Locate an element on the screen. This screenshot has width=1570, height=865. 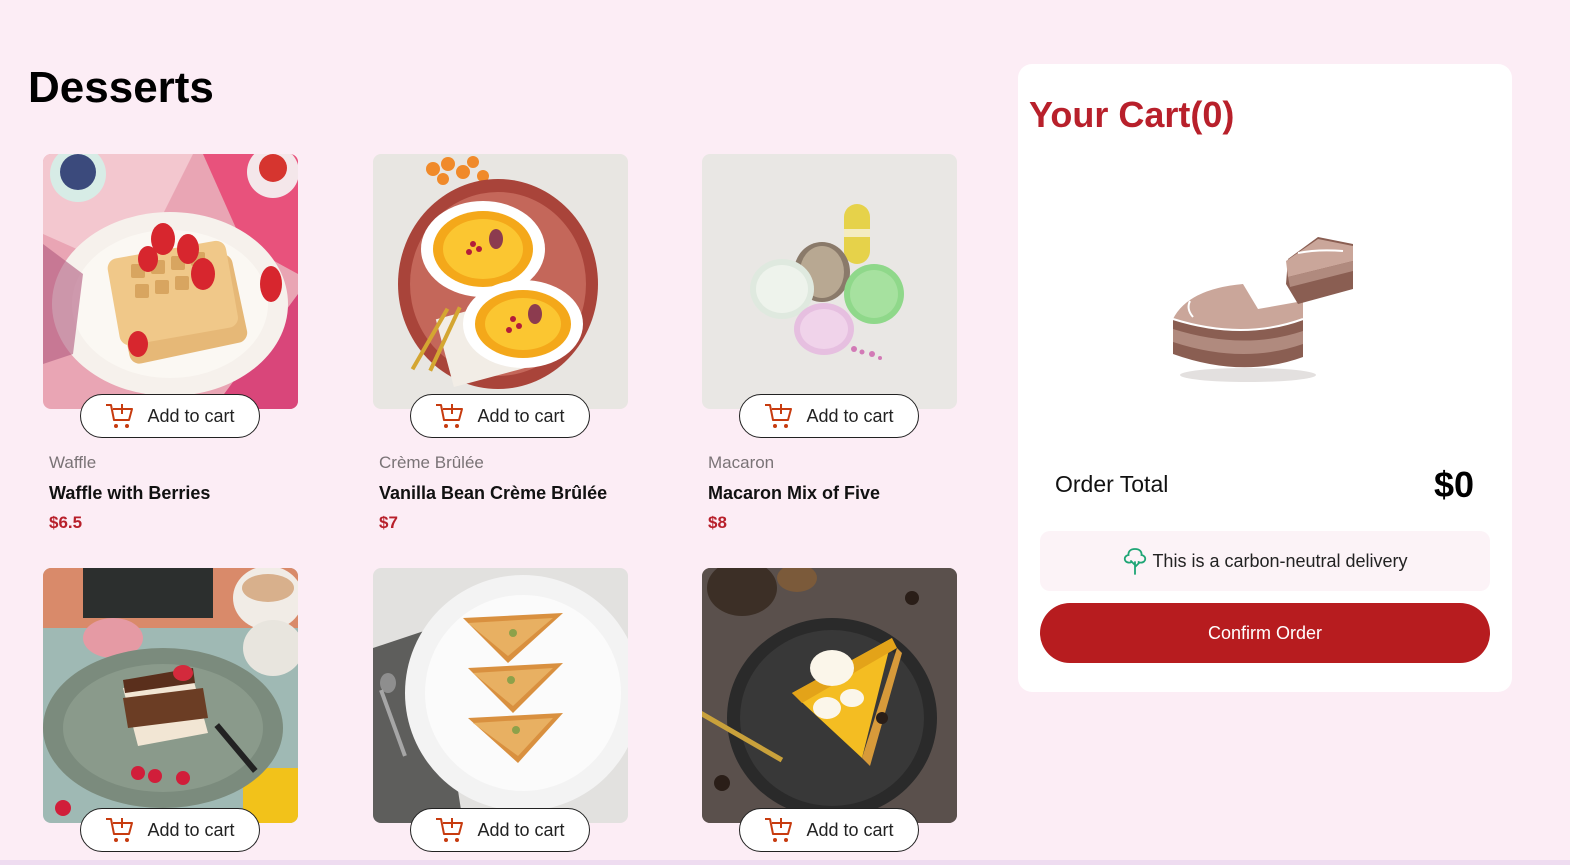
product-name: Macaron Mix of Five is located at coordinates (794, 493).